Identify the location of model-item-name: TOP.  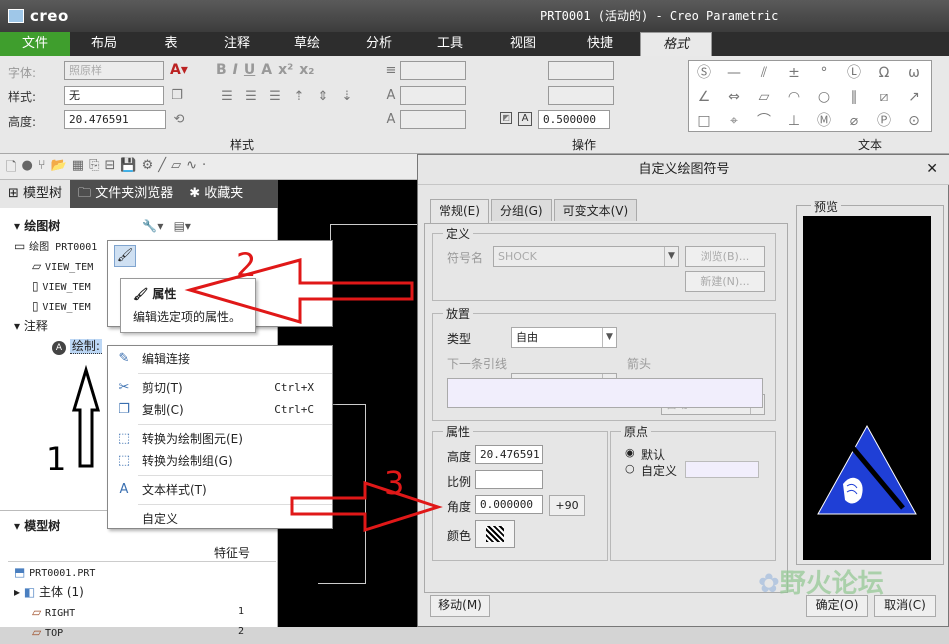
(54, 633).